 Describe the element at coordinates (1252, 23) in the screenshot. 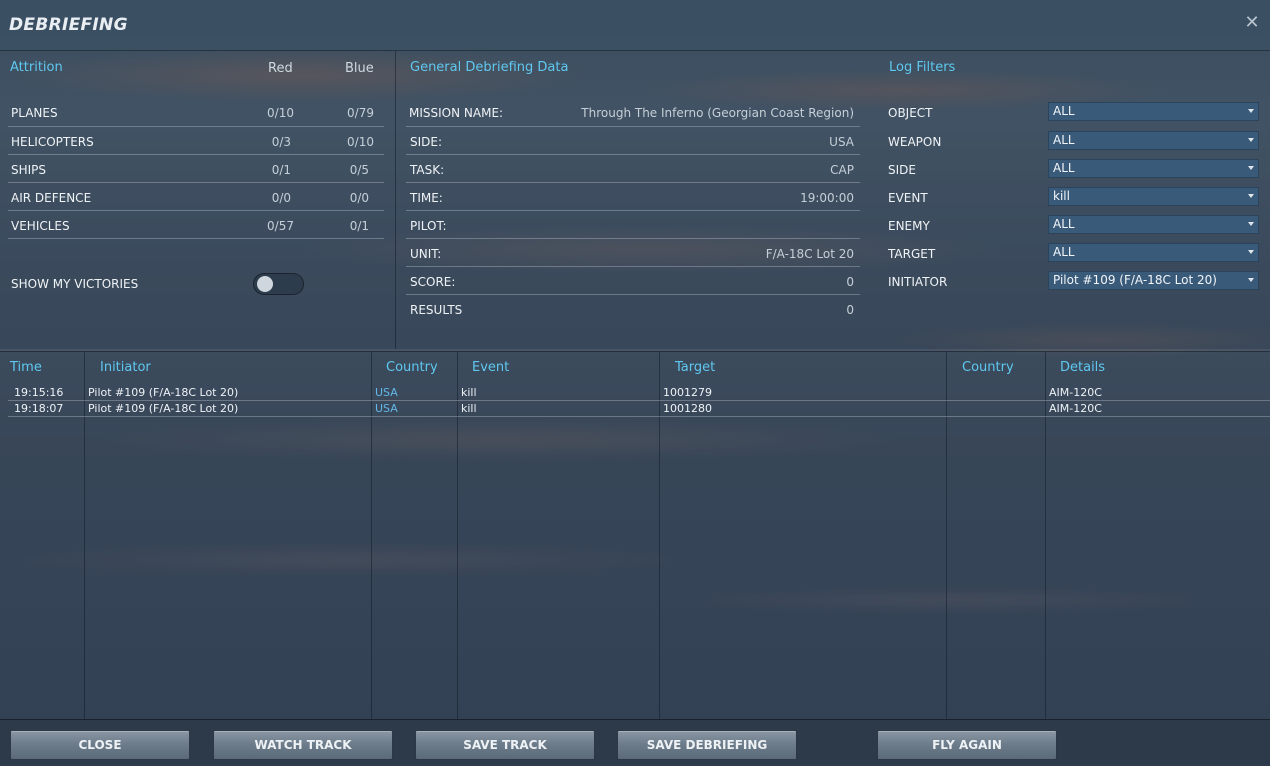

I see `close-icon: ✕` at that location.